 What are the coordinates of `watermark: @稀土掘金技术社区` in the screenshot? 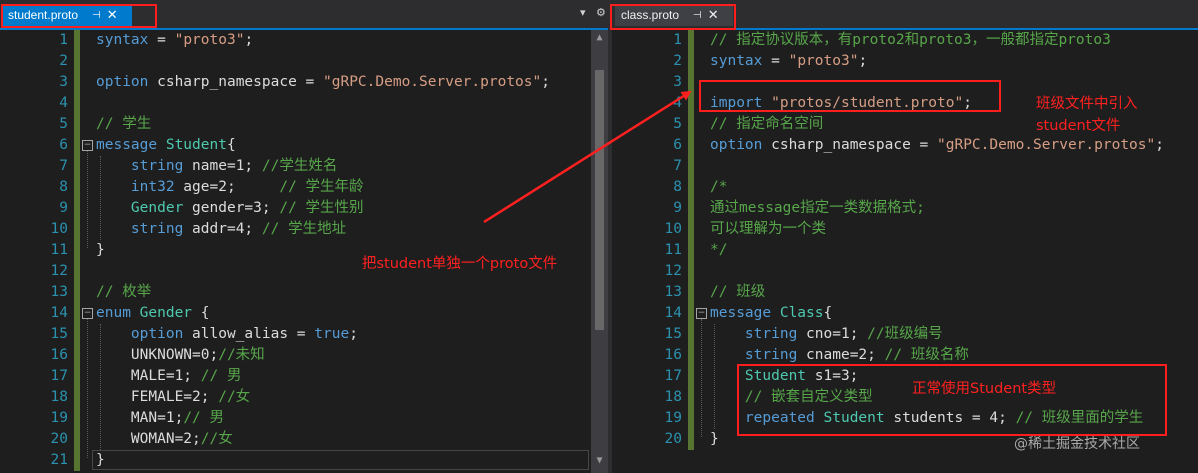 It's located at (1077, 444).